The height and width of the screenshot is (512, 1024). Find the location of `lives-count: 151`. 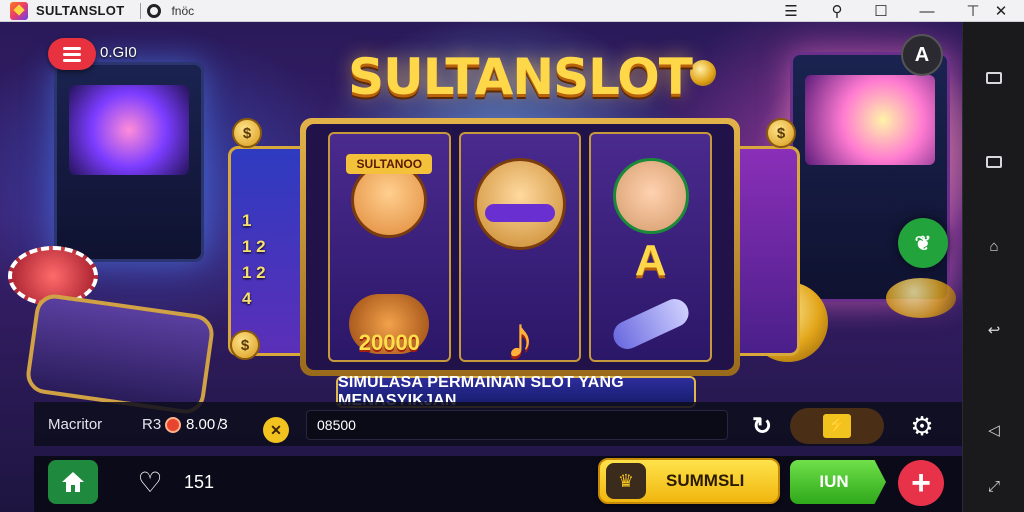

lives-count: 151 is located at coordinates (199, 482).